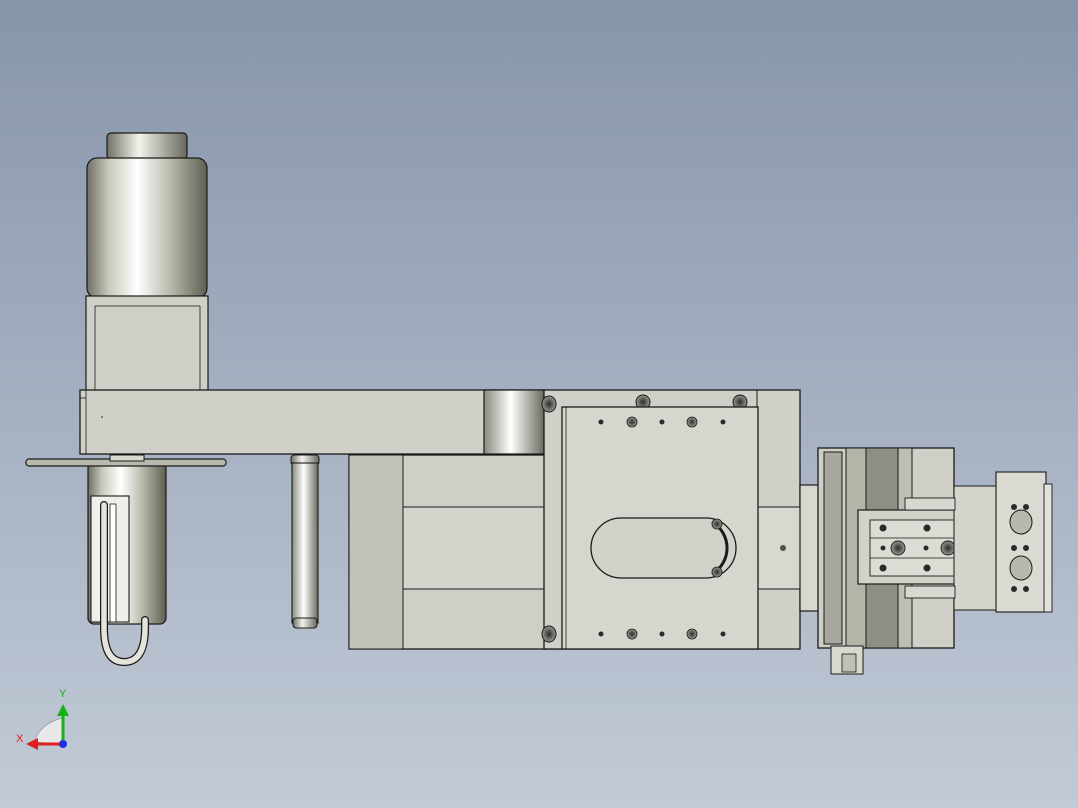  Describe the element at coordinates (48, 731) in the screenshot. I see `triad-plane-icon` at that location.